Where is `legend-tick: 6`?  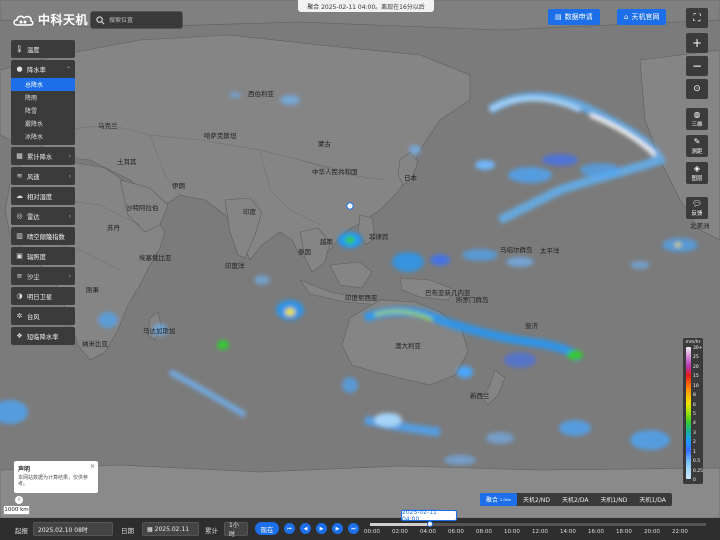
legend-tick: 6 is located at coordinates (694, 405).